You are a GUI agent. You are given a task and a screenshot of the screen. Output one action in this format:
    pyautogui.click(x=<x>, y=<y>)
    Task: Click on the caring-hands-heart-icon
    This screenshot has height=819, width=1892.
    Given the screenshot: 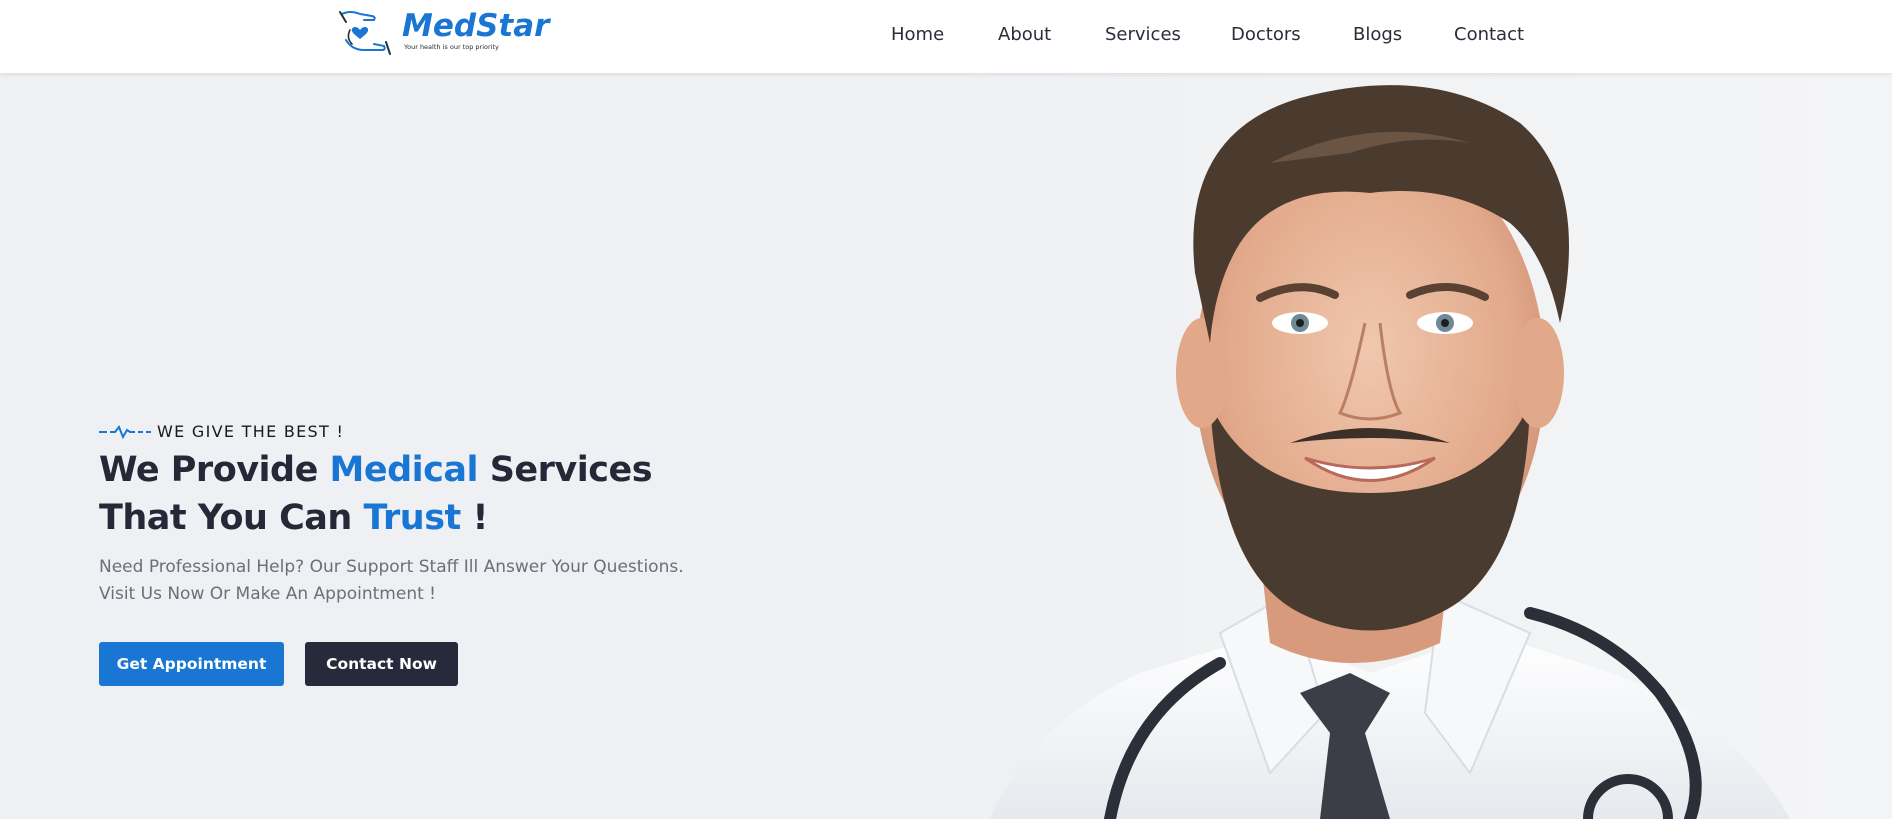 What is the action you would take?
    pyautogui.click(x=365, y=33)
    